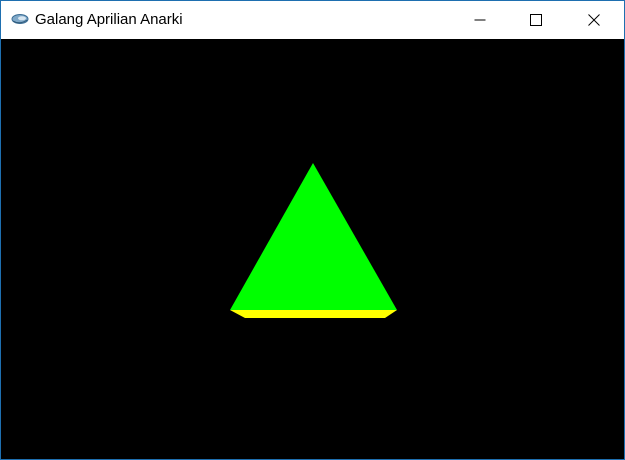 The width and height of the screenshot is (625, 460). I want to click on close-button, so click(594, 20).